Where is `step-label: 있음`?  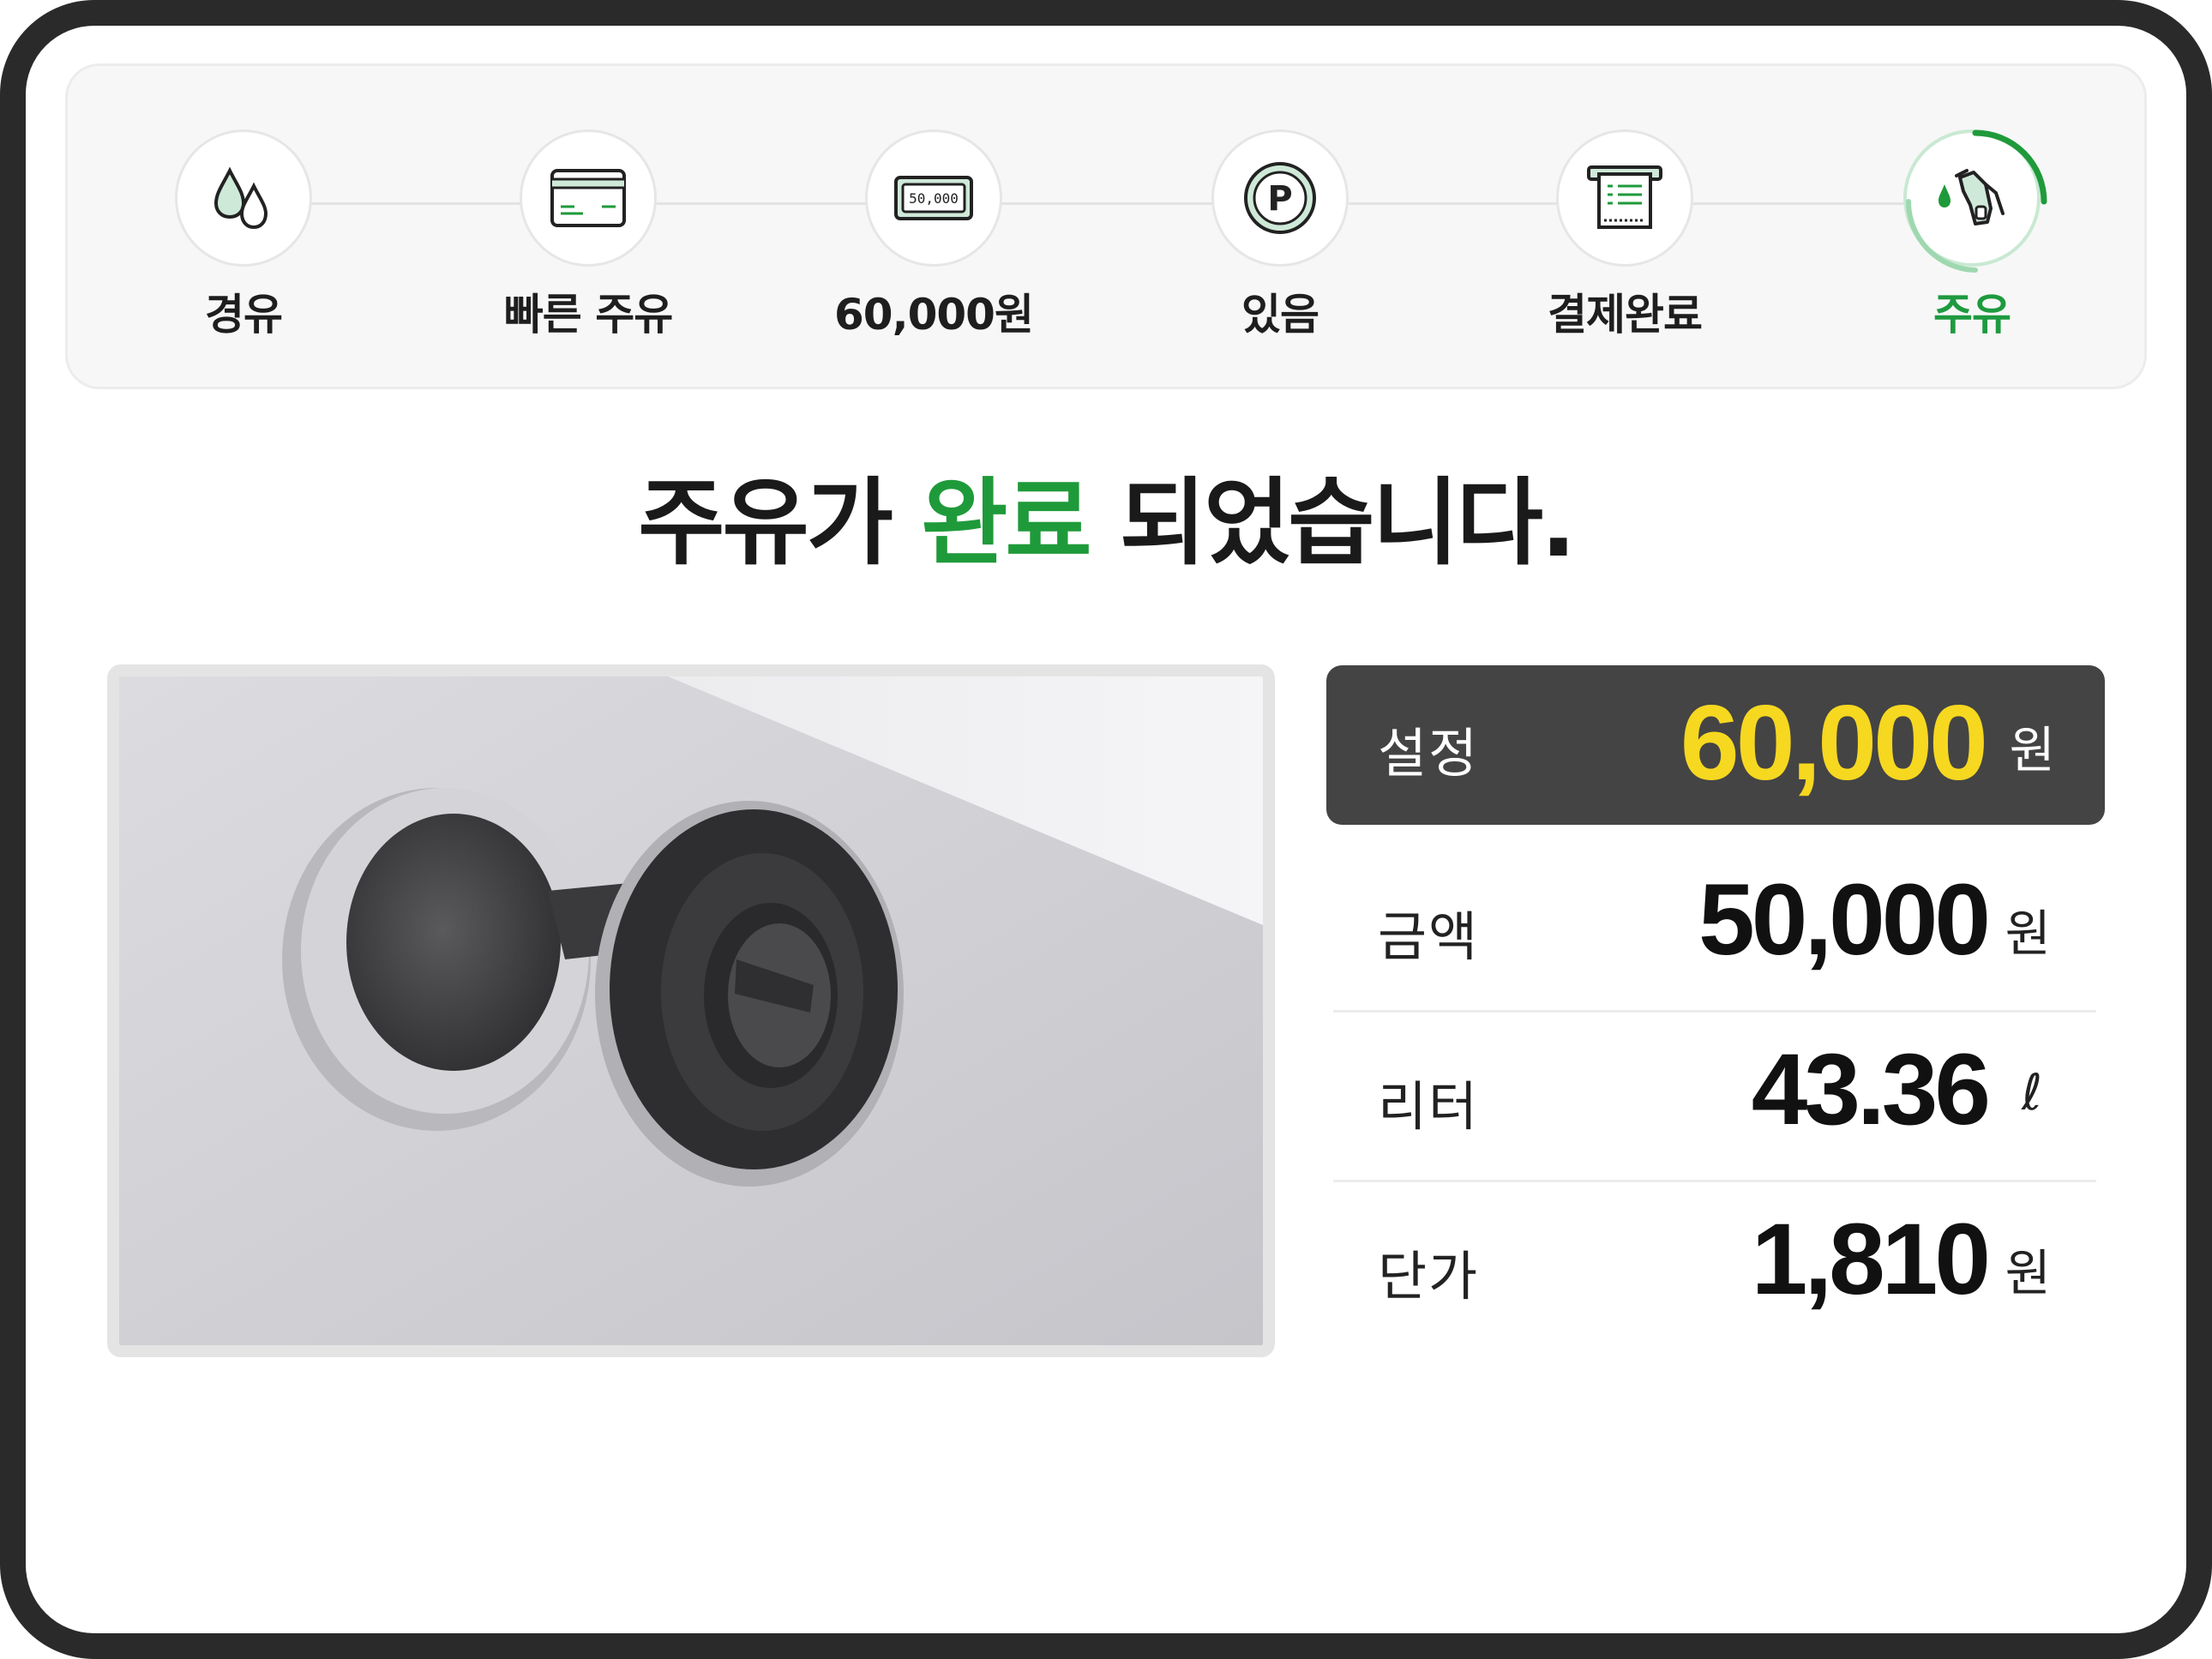
step-label: 있음 is located at coordinates (1280, 315).